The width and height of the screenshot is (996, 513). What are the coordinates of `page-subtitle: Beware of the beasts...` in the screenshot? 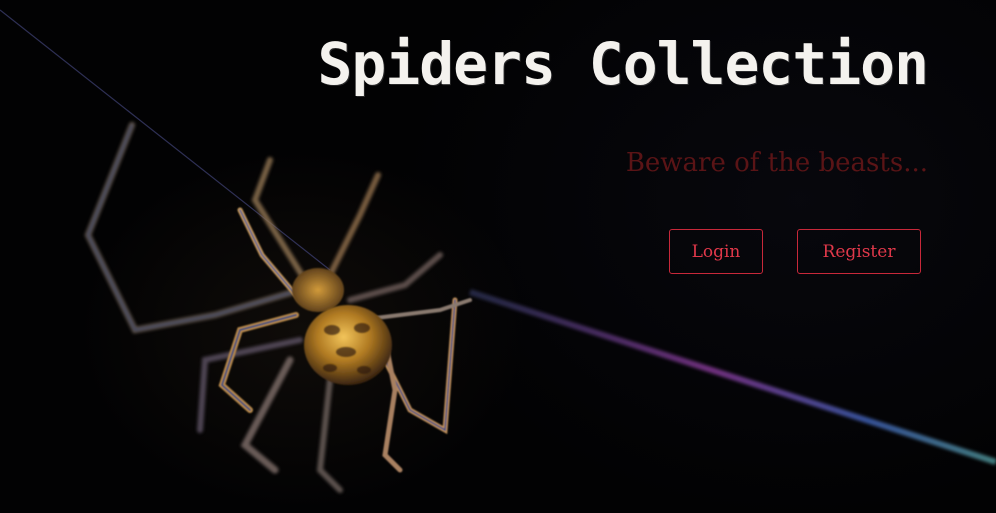 It's located at (776, 163).